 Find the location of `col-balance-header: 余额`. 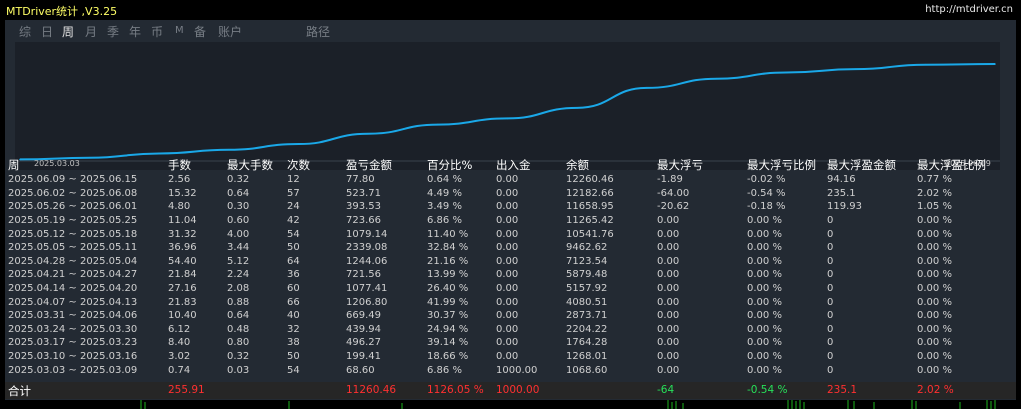

col-balance-header: 余额 is located at coordinates (611, 164).